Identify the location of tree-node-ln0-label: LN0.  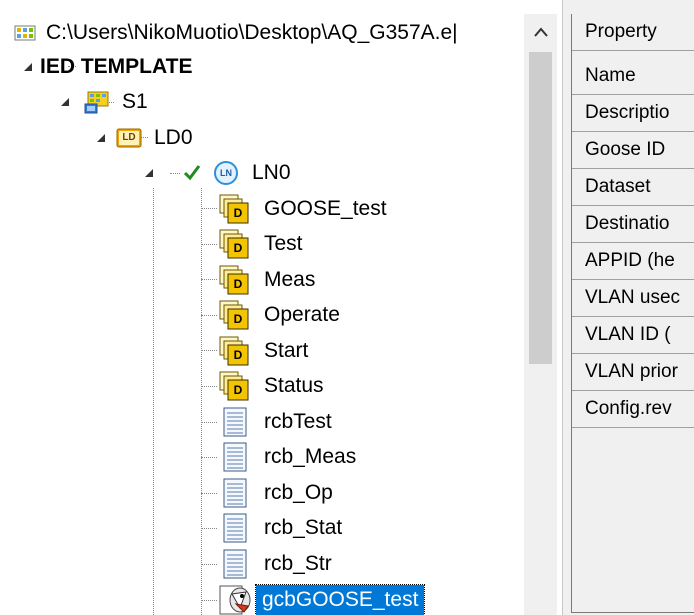
(271, 172).